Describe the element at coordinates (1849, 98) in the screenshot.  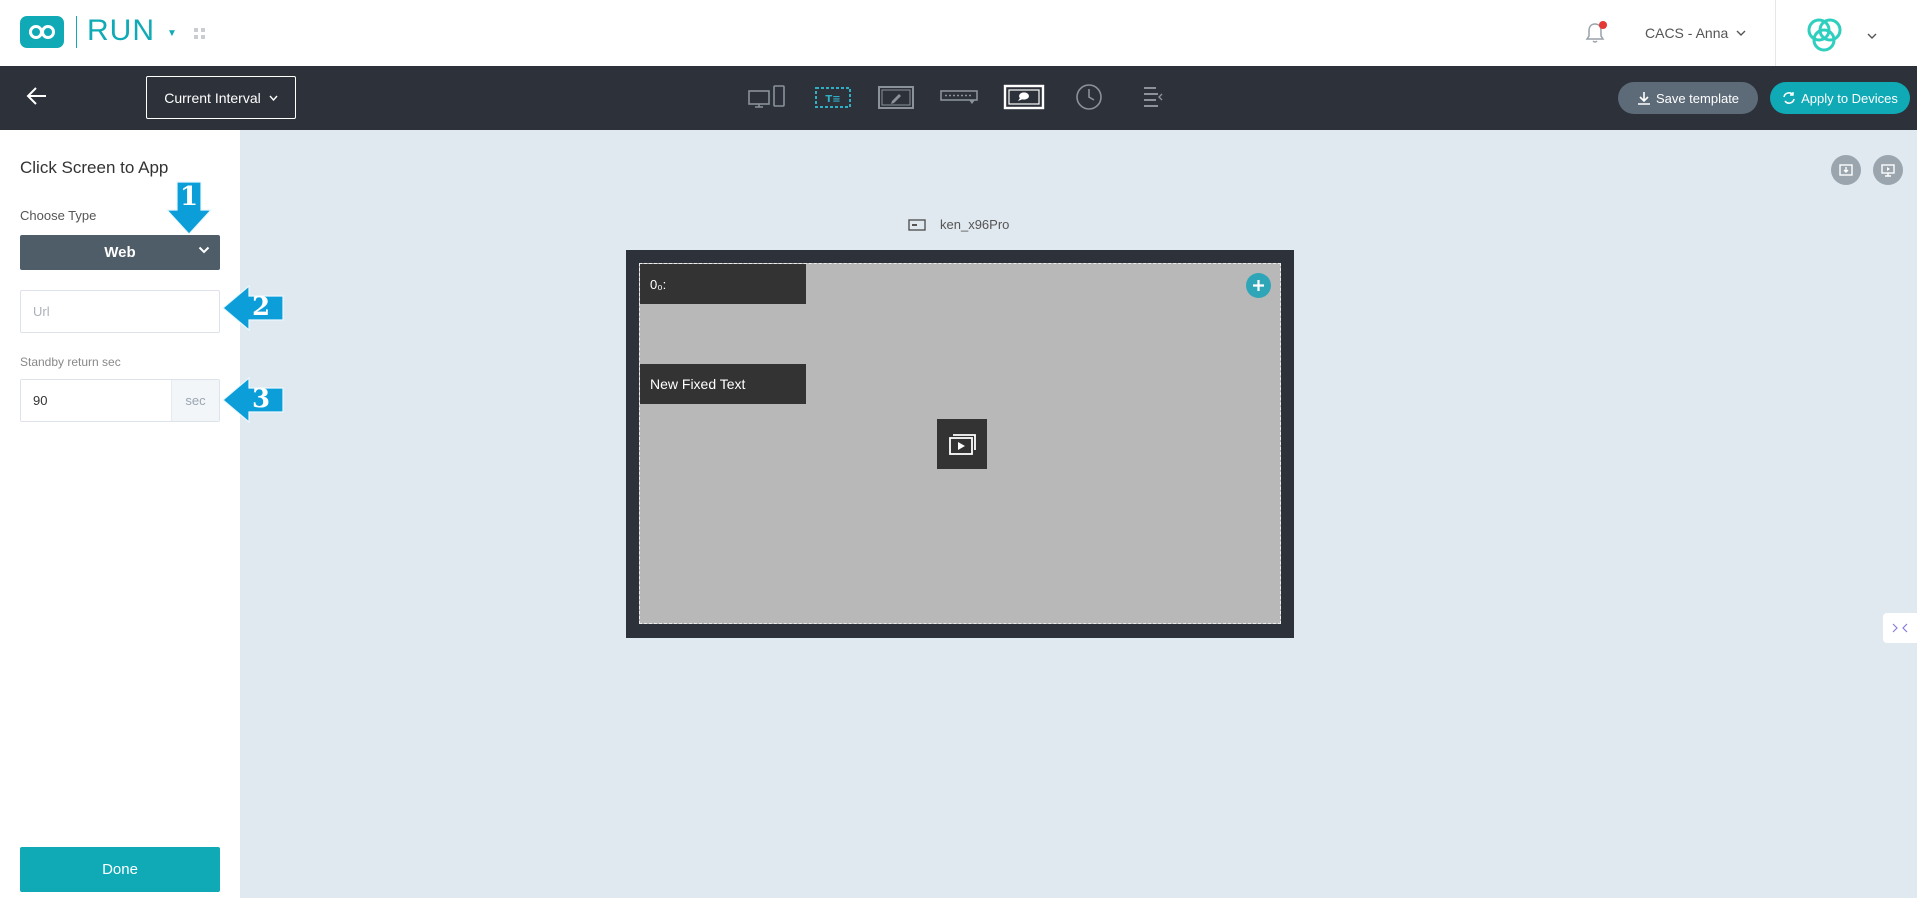
I see `apply-to-devices-label: Apply to Devices` at that location.